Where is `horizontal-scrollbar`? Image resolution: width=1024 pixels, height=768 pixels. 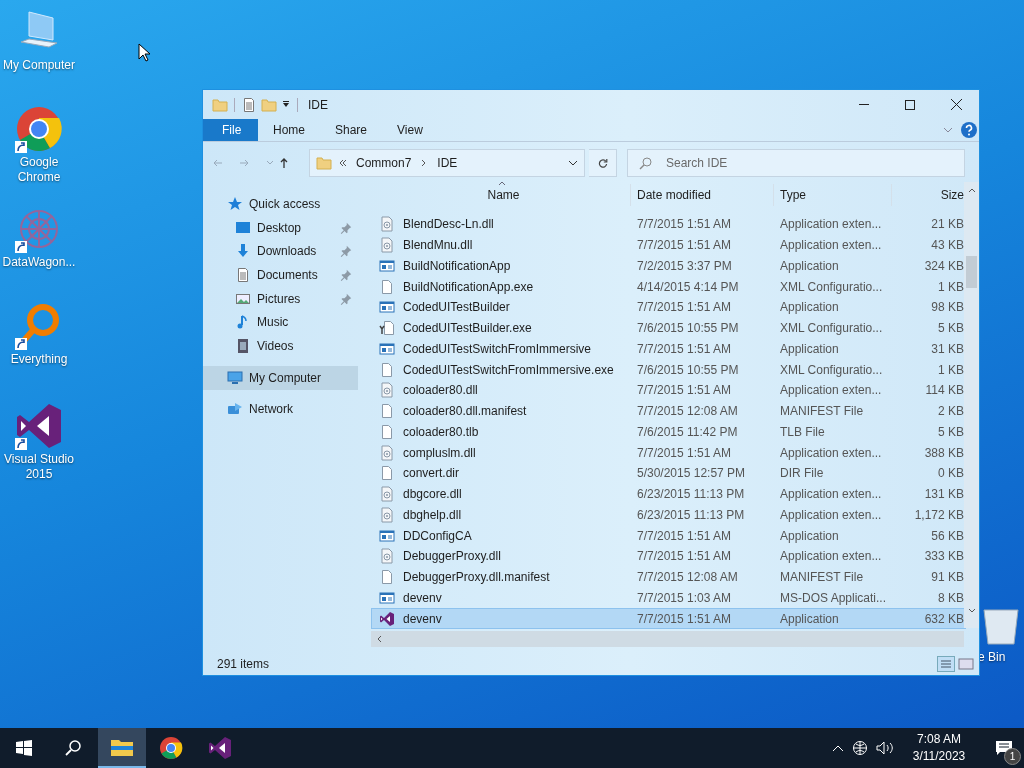
horizontal-scrollbar is located at coordinates (667, 639).